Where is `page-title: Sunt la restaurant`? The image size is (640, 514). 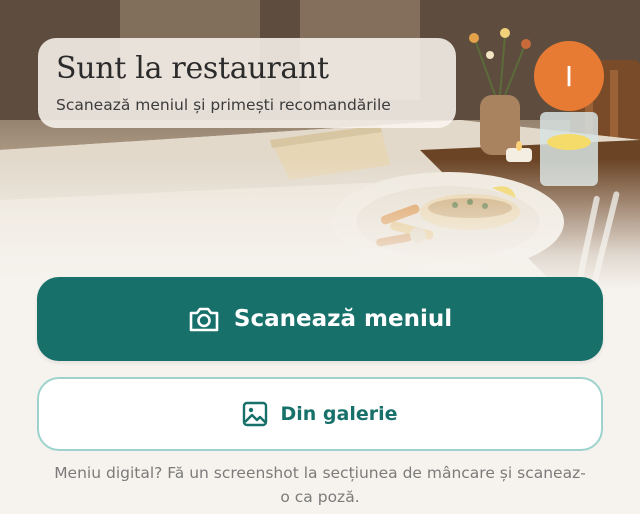
page-title: Sunt la restaurant is located at coordinates (192, 68).